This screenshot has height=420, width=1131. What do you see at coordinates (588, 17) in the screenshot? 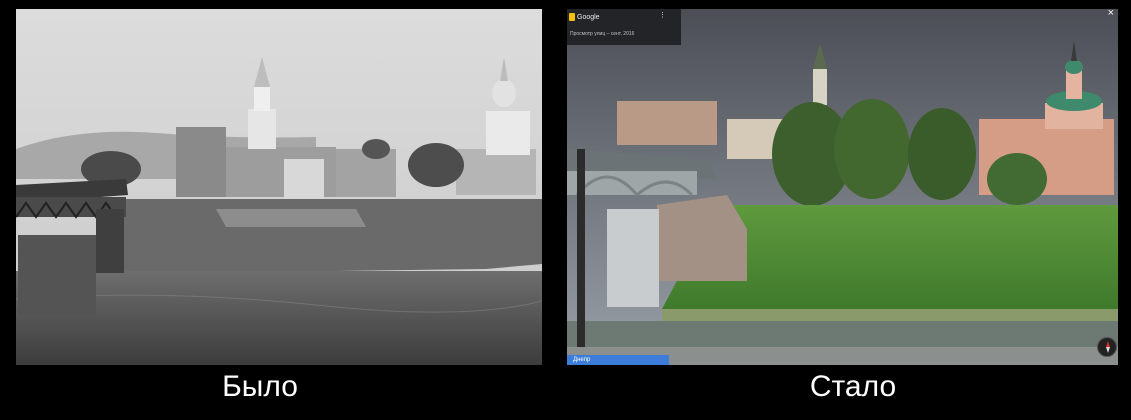
I see `street-view-title: Google` at bounding box center [588, 17].